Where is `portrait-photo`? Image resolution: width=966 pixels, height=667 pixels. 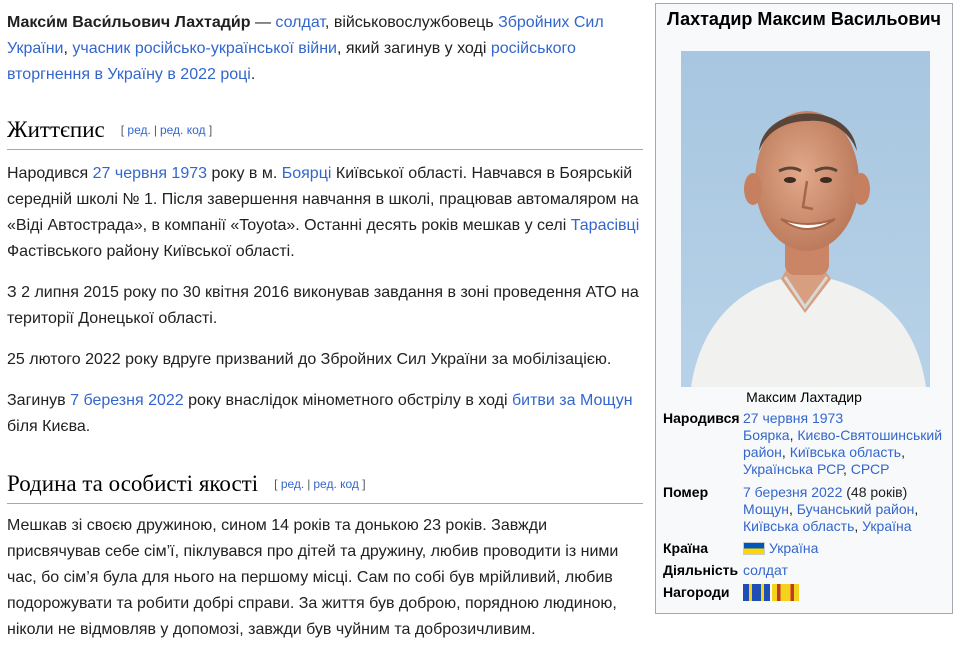 portrait-photo is located at coordinates (805, 219).